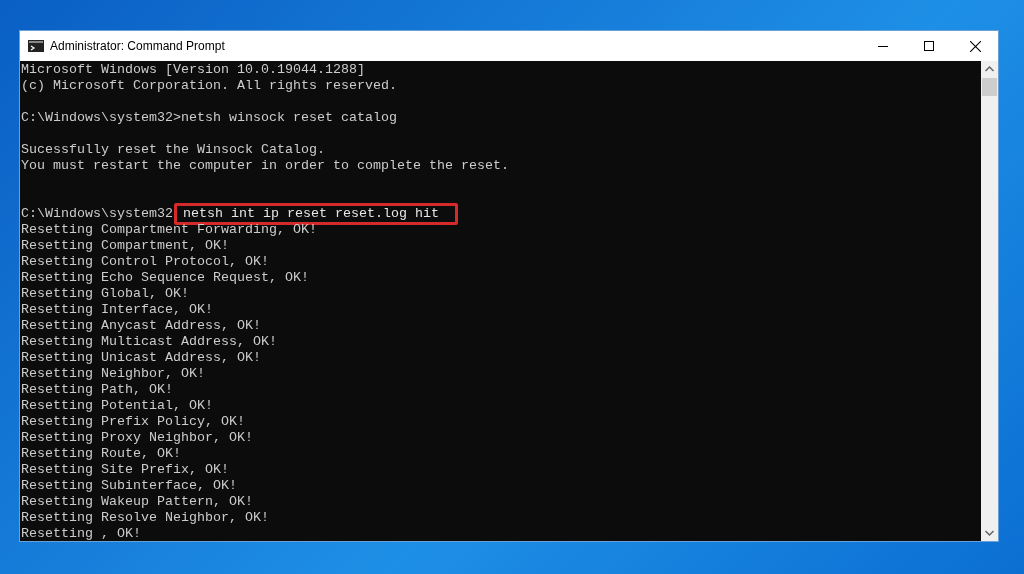 Image resolution: width=1024 pixels, height=574 pixels. What do you see at coordinates (97, 390) in the screenshot?
I see `console-line: Resetting Path, OK!` at bounding box center [97, 390].